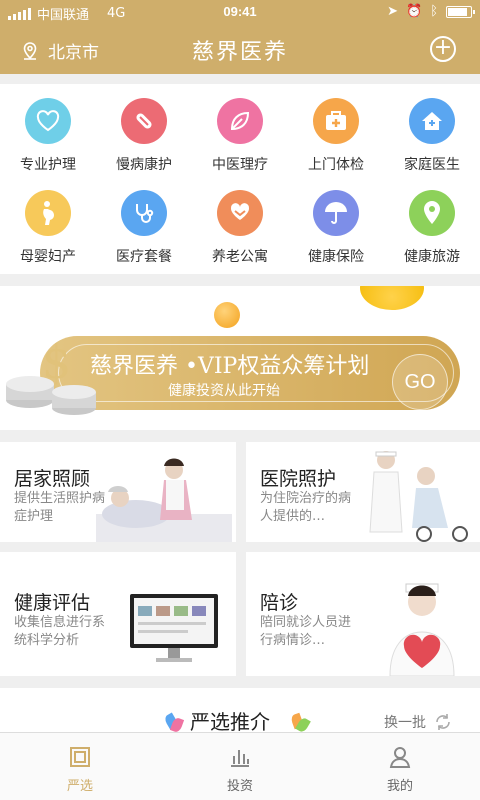 This screenshot has height=800, width=480. I want to click on medkit-icon, so click(336, 121).